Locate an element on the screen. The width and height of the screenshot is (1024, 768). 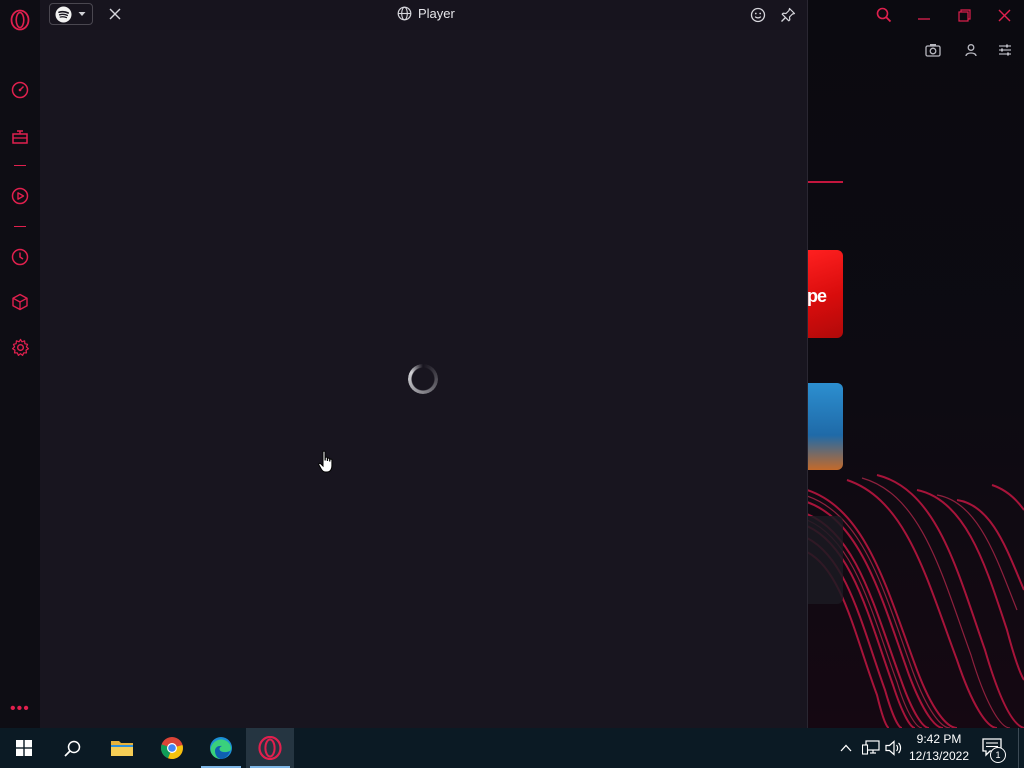
close-window-button is located at coordinates (1004, 15).